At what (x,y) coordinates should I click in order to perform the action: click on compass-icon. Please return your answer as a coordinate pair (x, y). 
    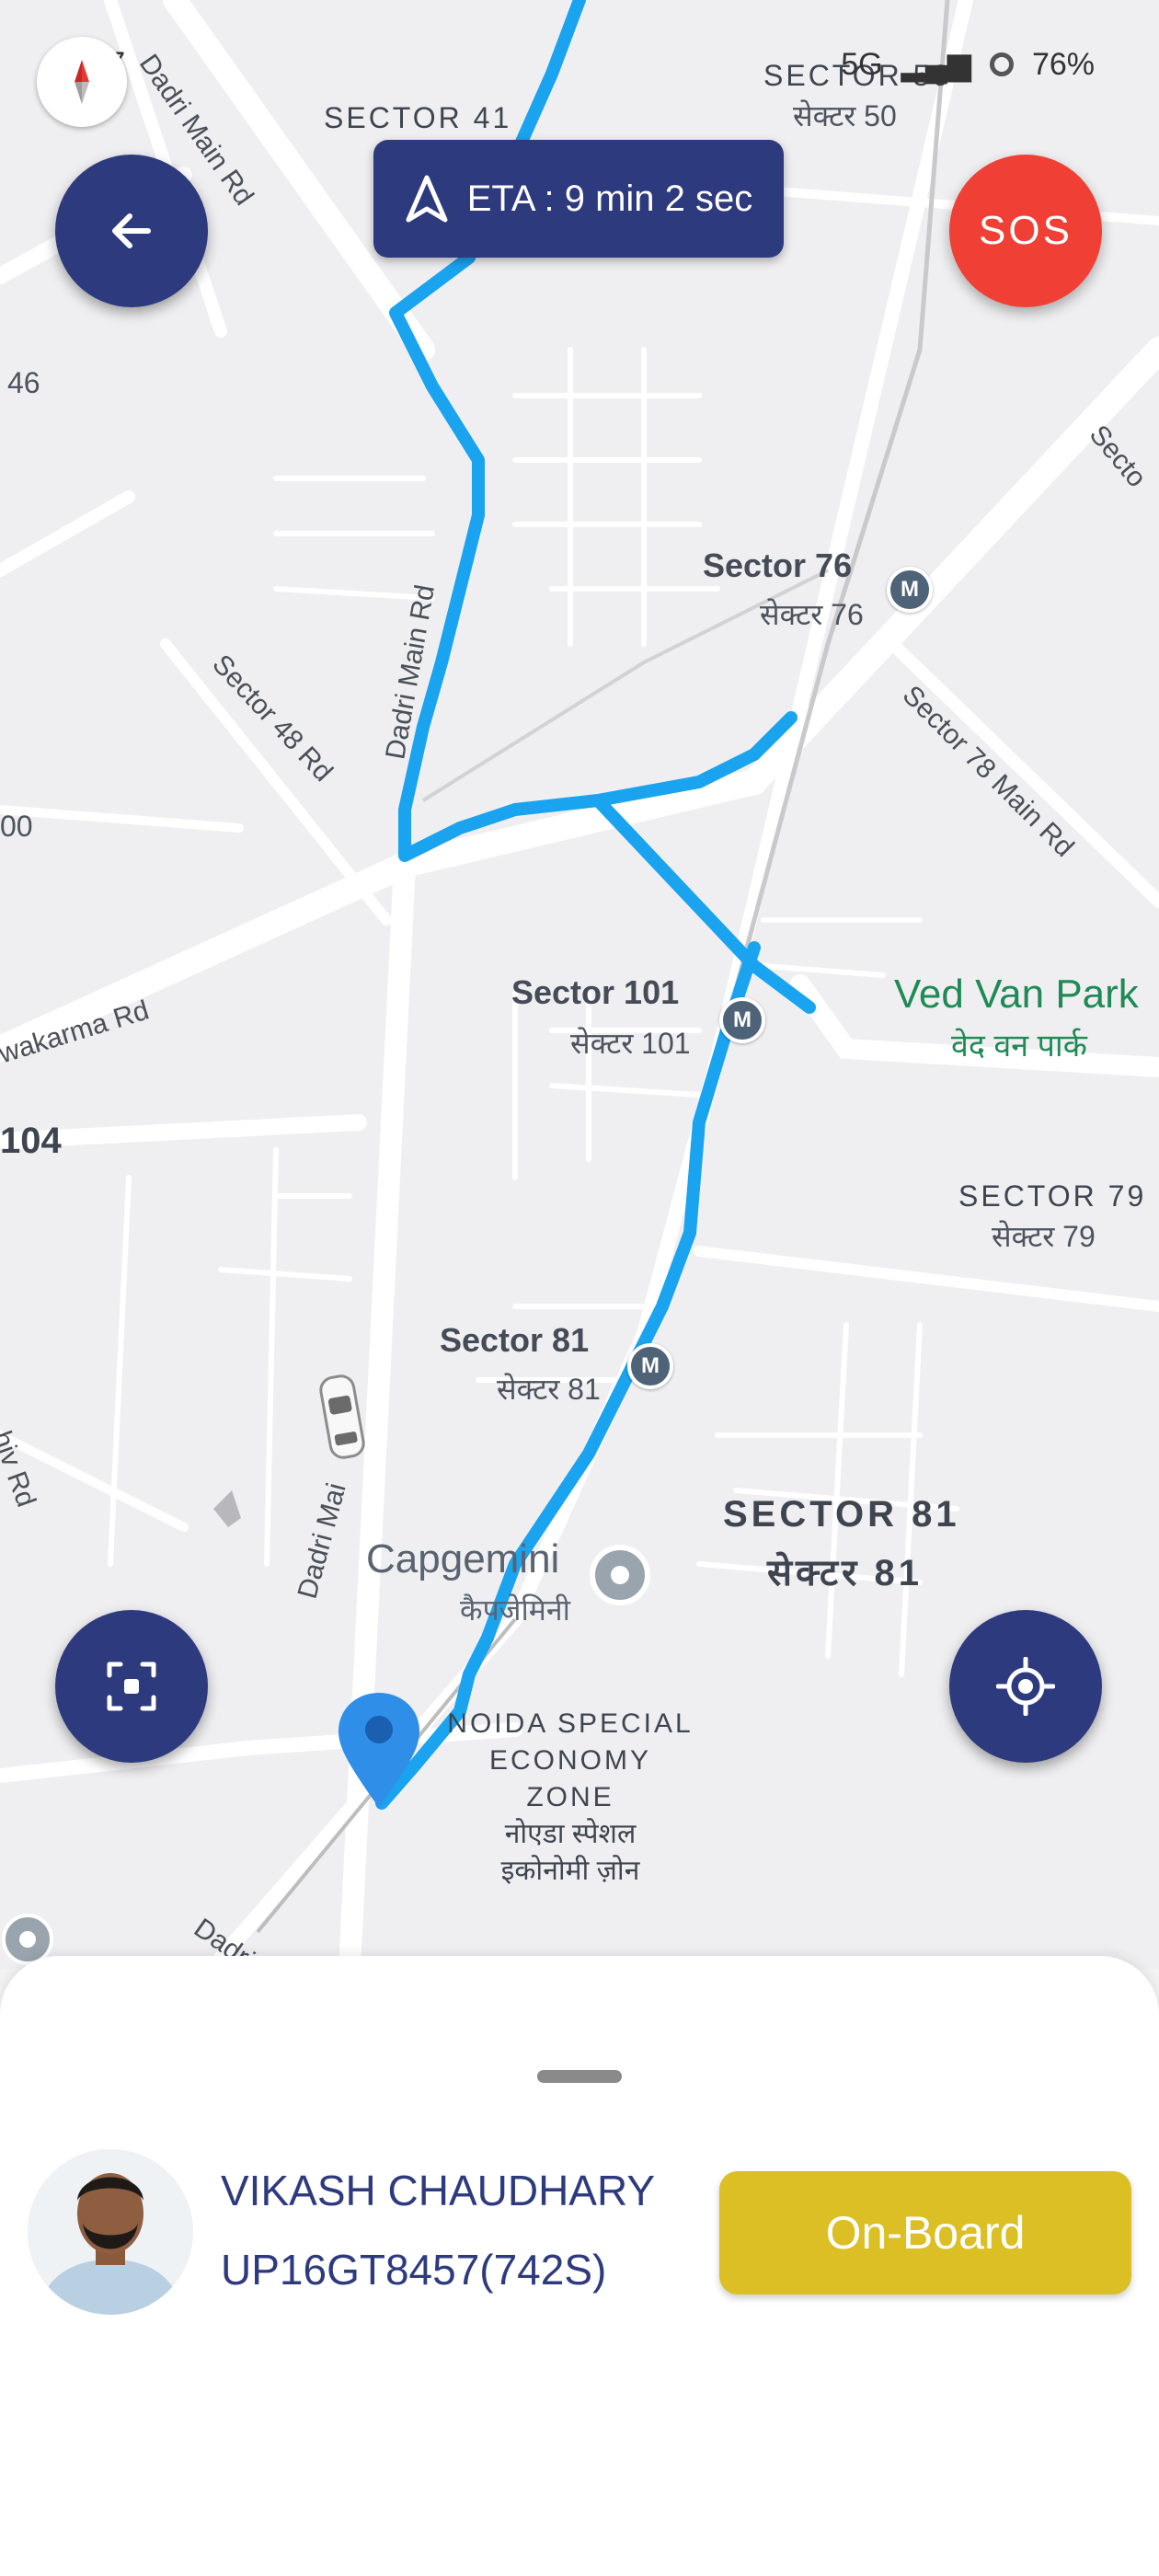
    Looking at the image, I should click on (82, 82).